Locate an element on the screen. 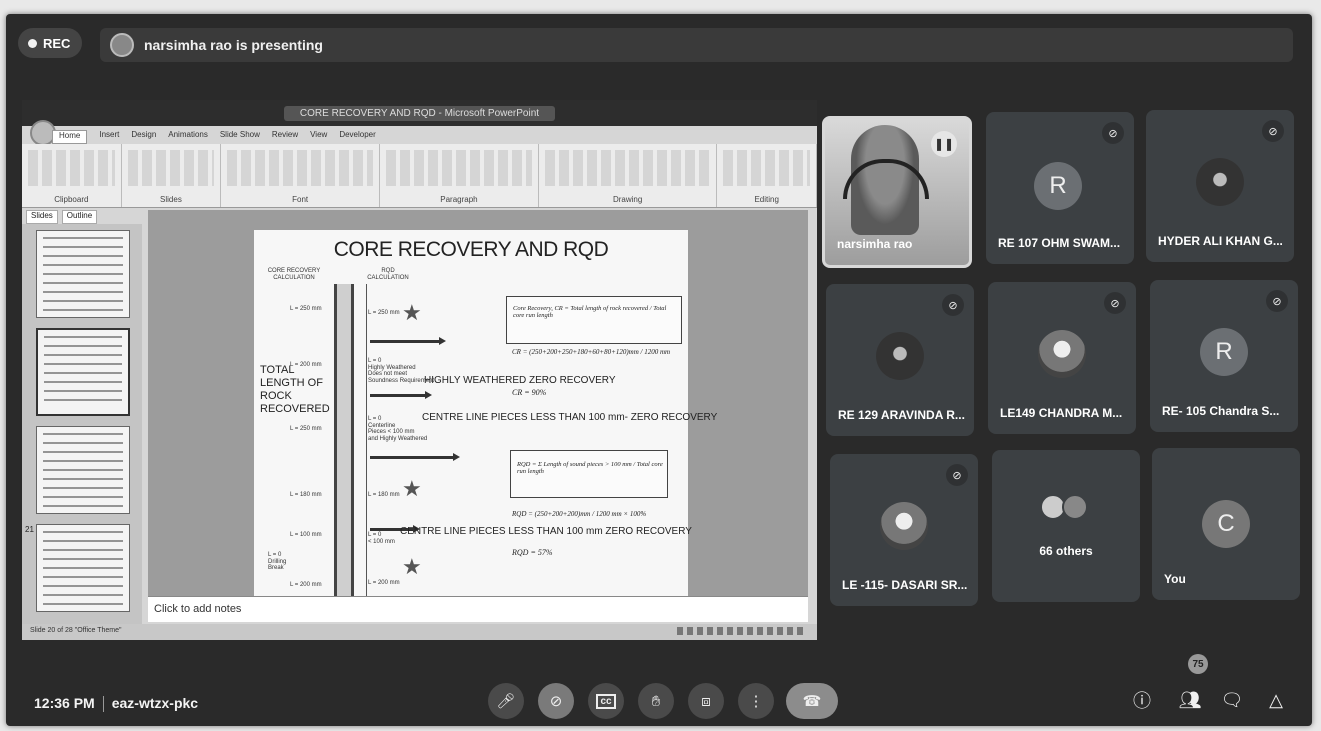  ribbon-group-label: Editing is located at coordinates (766, 199).